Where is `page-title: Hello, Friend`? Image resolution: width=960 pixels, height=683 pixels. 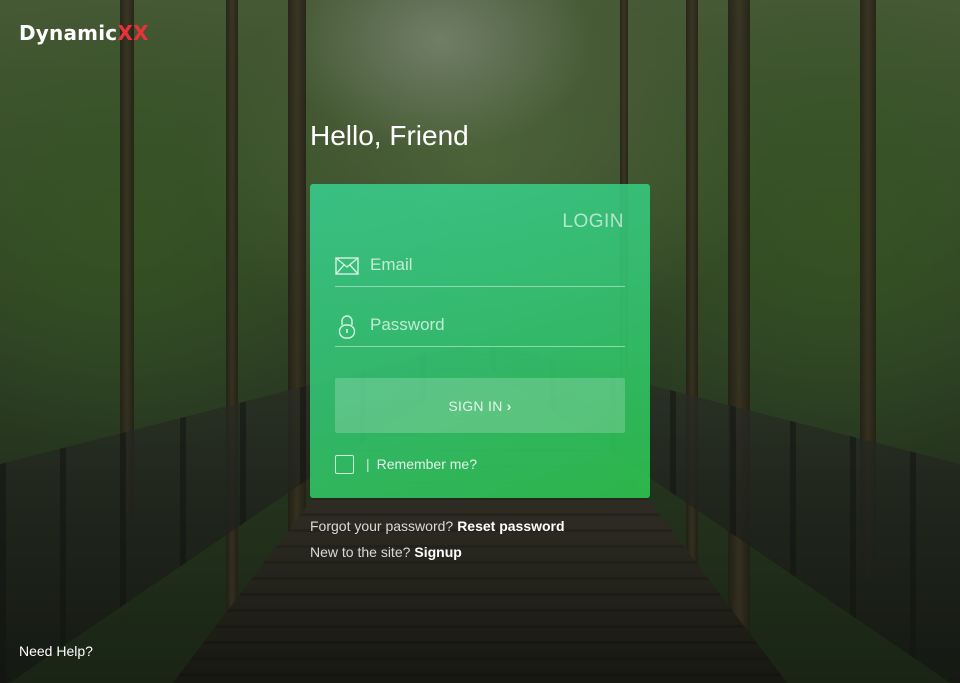
page-title: Hello, Friend is located at coordinates (389, 135).